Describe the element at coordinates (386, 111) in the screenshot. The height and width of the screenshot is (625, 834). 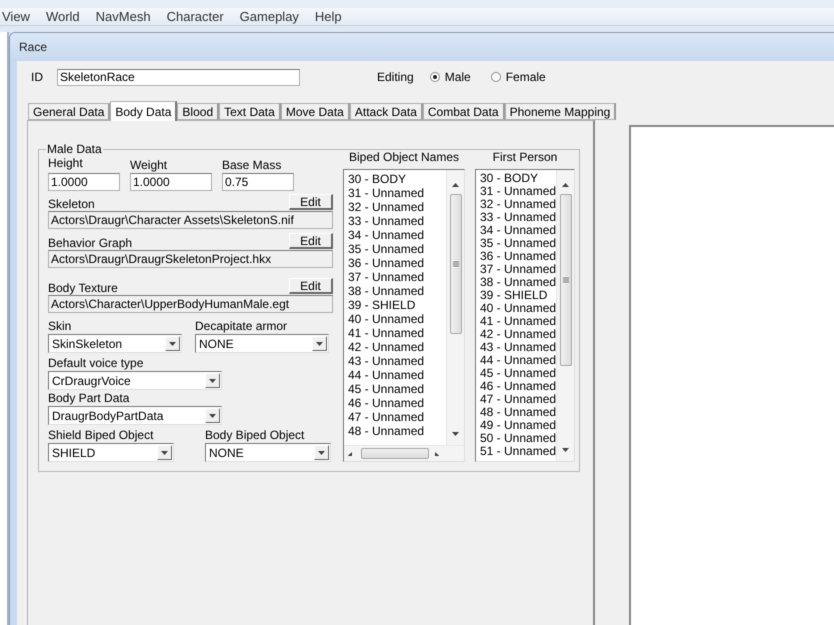
I see `tab: Attack Data` at that location.